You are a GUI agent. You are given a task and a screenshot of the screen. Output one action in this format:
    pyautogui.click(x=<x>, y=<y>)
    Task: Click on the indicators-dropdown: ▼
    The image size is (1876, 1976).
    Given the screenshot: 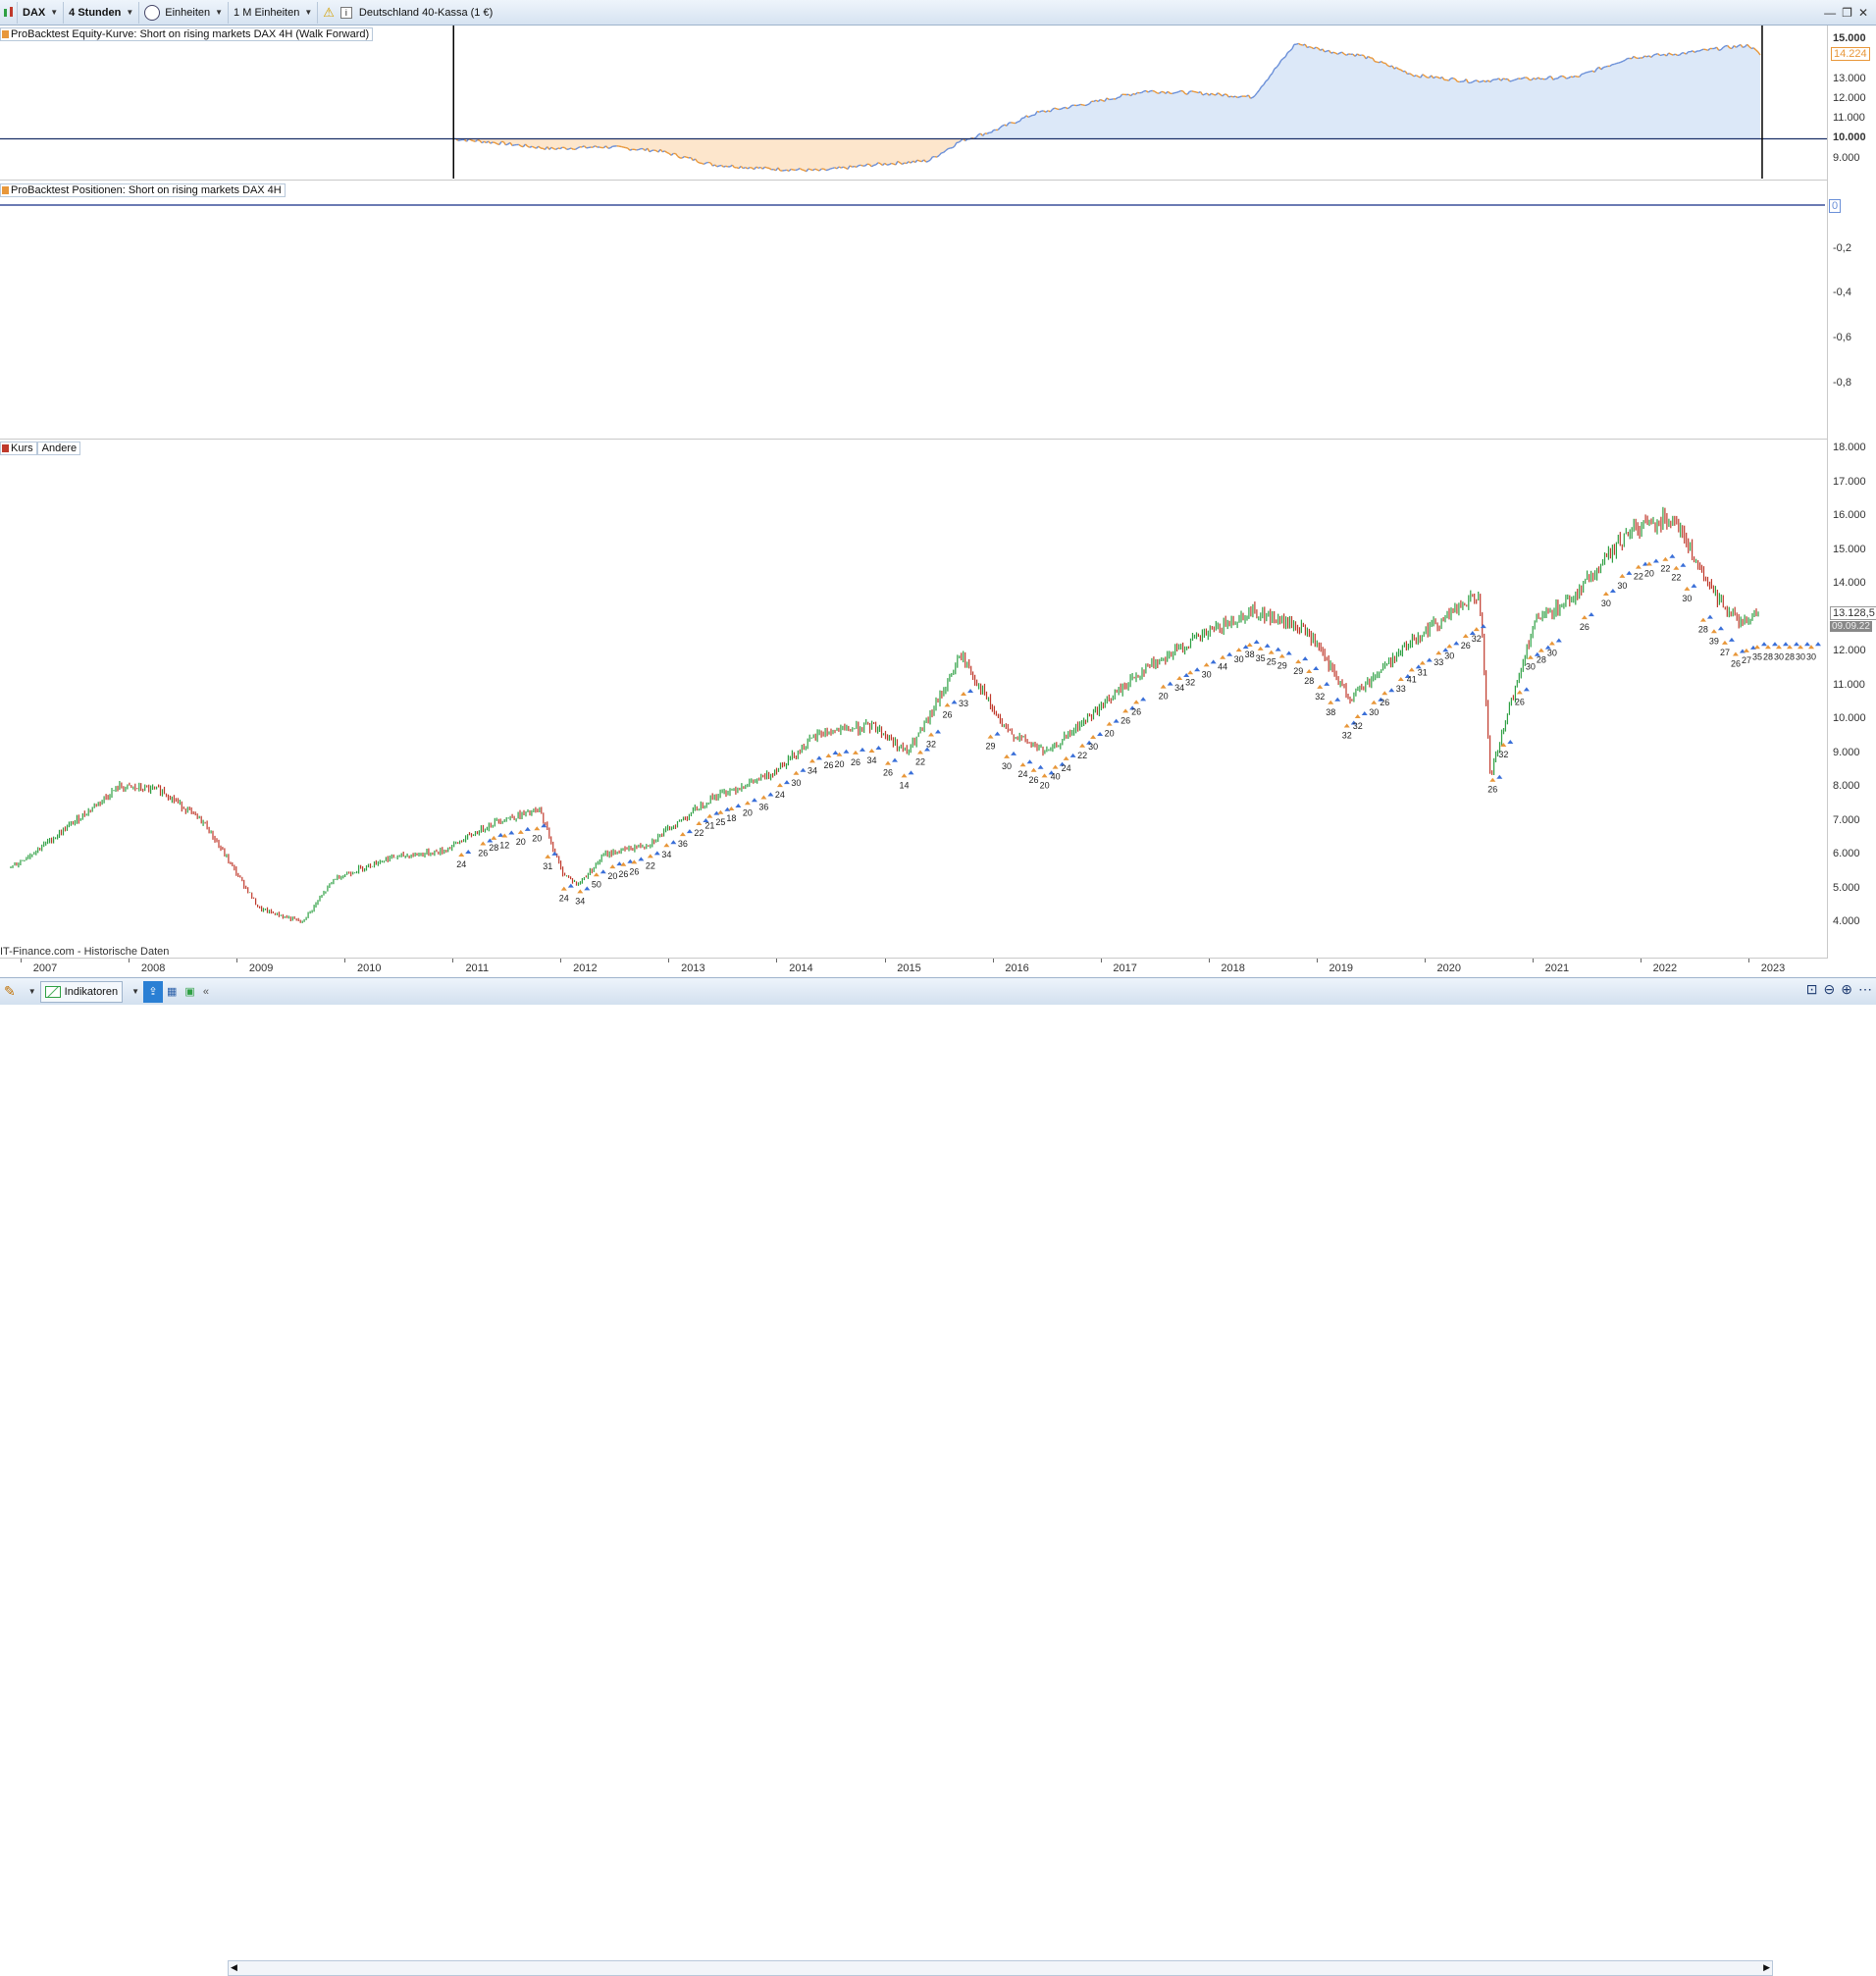 What is the action you would take?
    pyautogui.click(x=133, y=992)
    